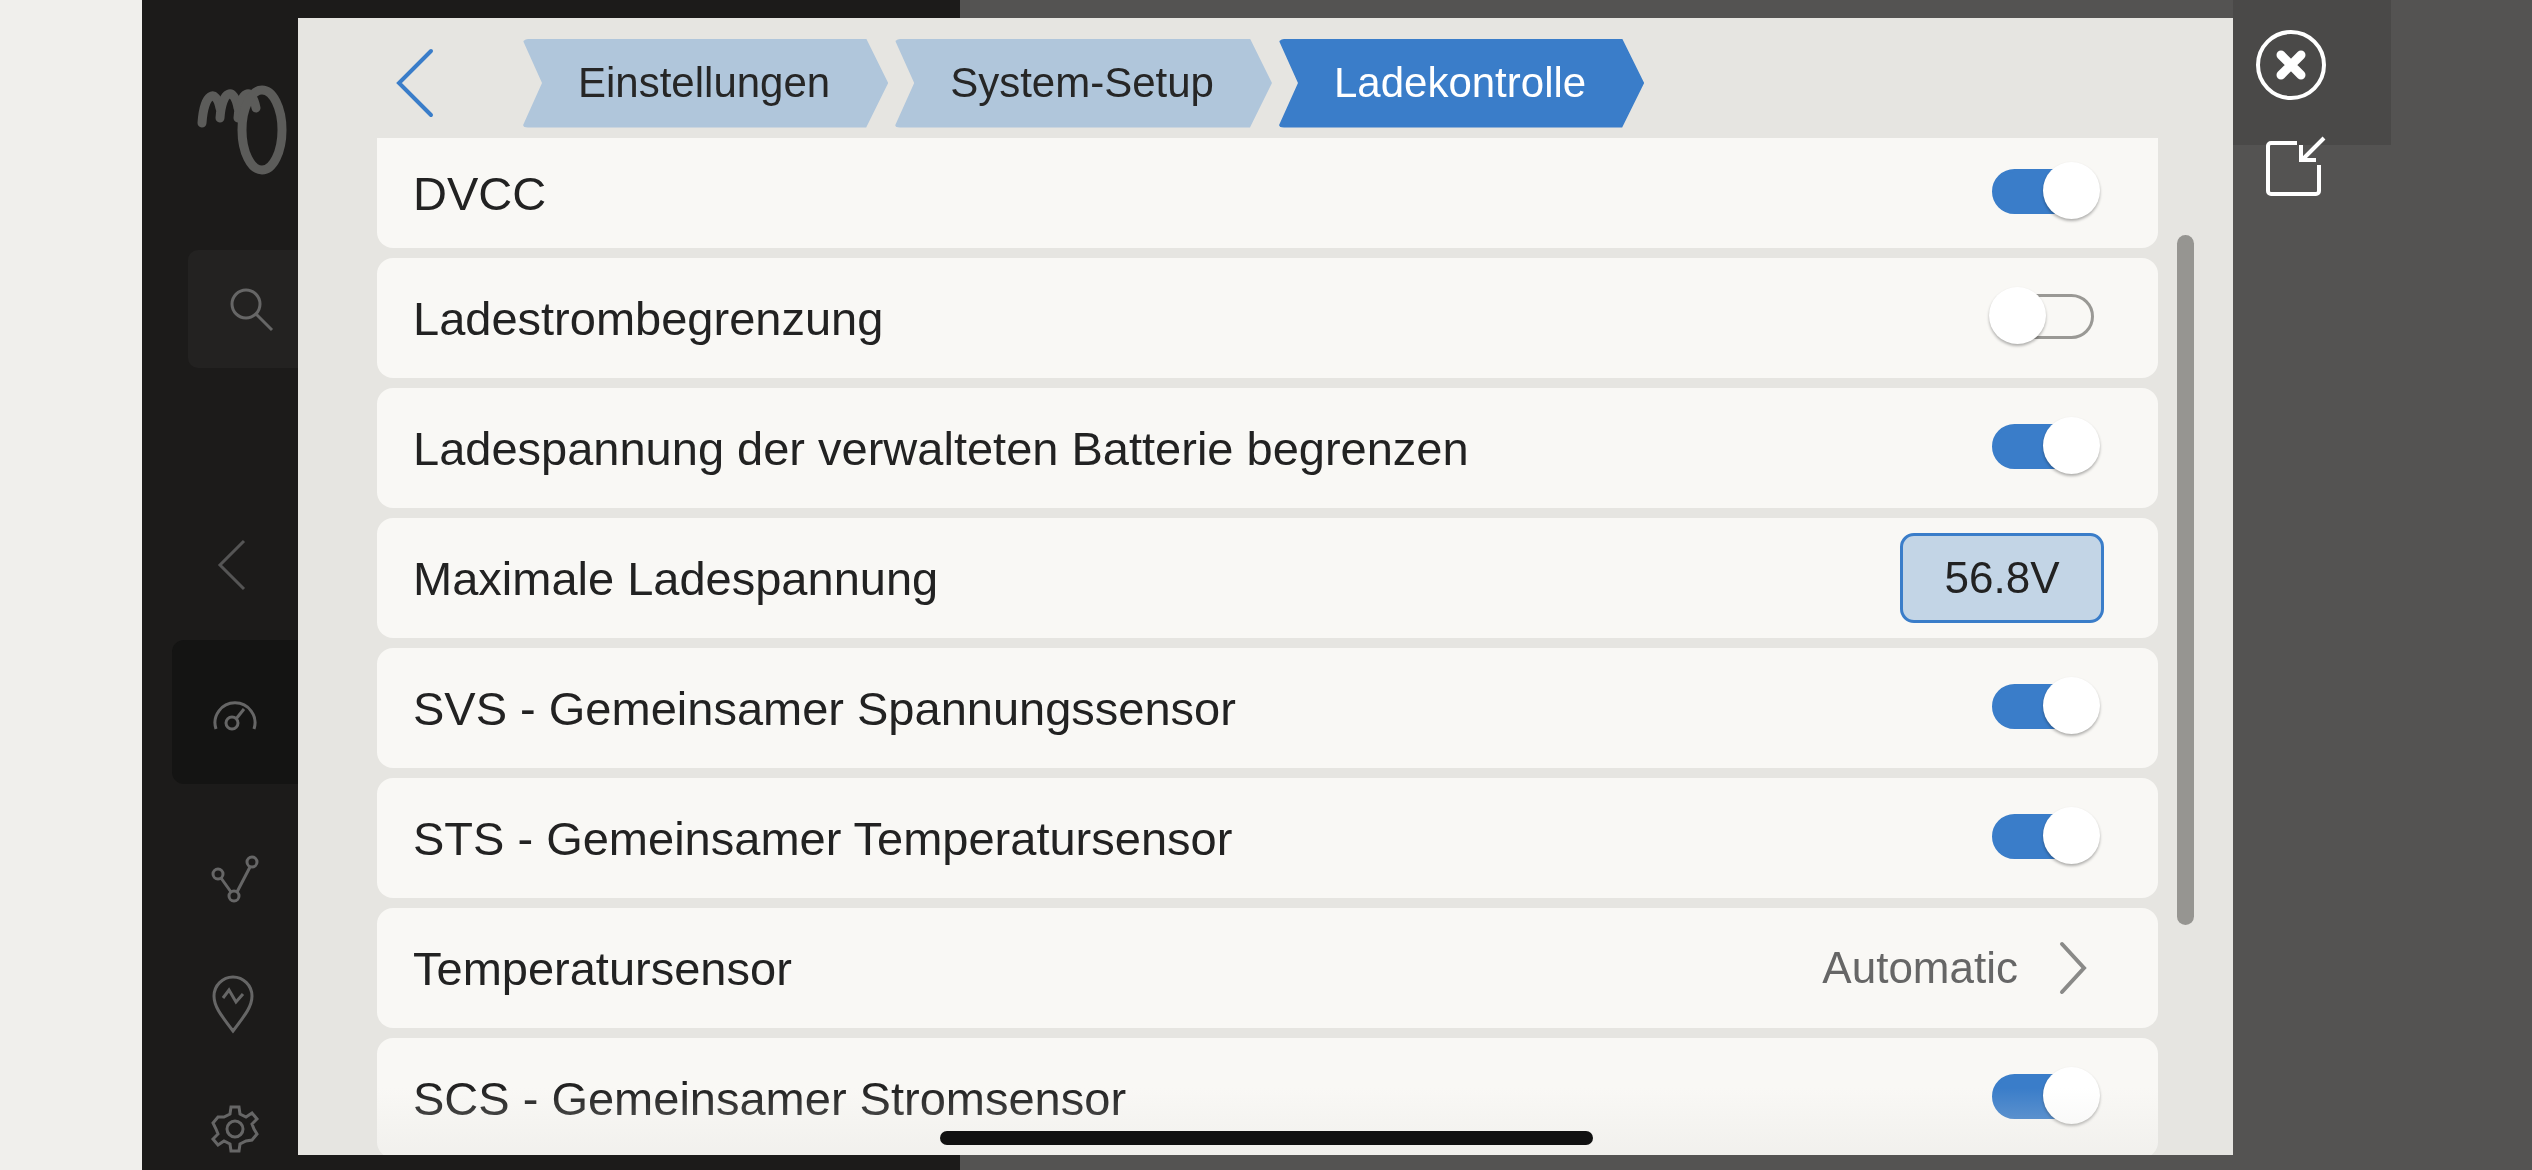 The image size is (2532, 1170). I want to click on setting-row: Ladestrombegrenzung, so click(1267, 318).